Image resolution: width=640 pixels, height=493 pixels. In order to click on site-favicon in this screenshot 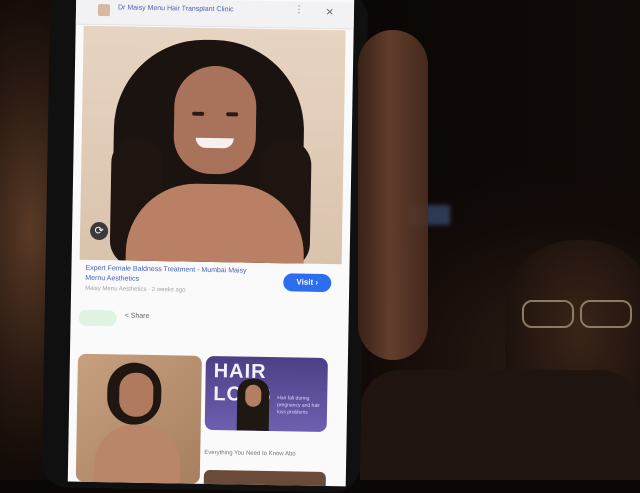, I will do `click(104, 10)`.